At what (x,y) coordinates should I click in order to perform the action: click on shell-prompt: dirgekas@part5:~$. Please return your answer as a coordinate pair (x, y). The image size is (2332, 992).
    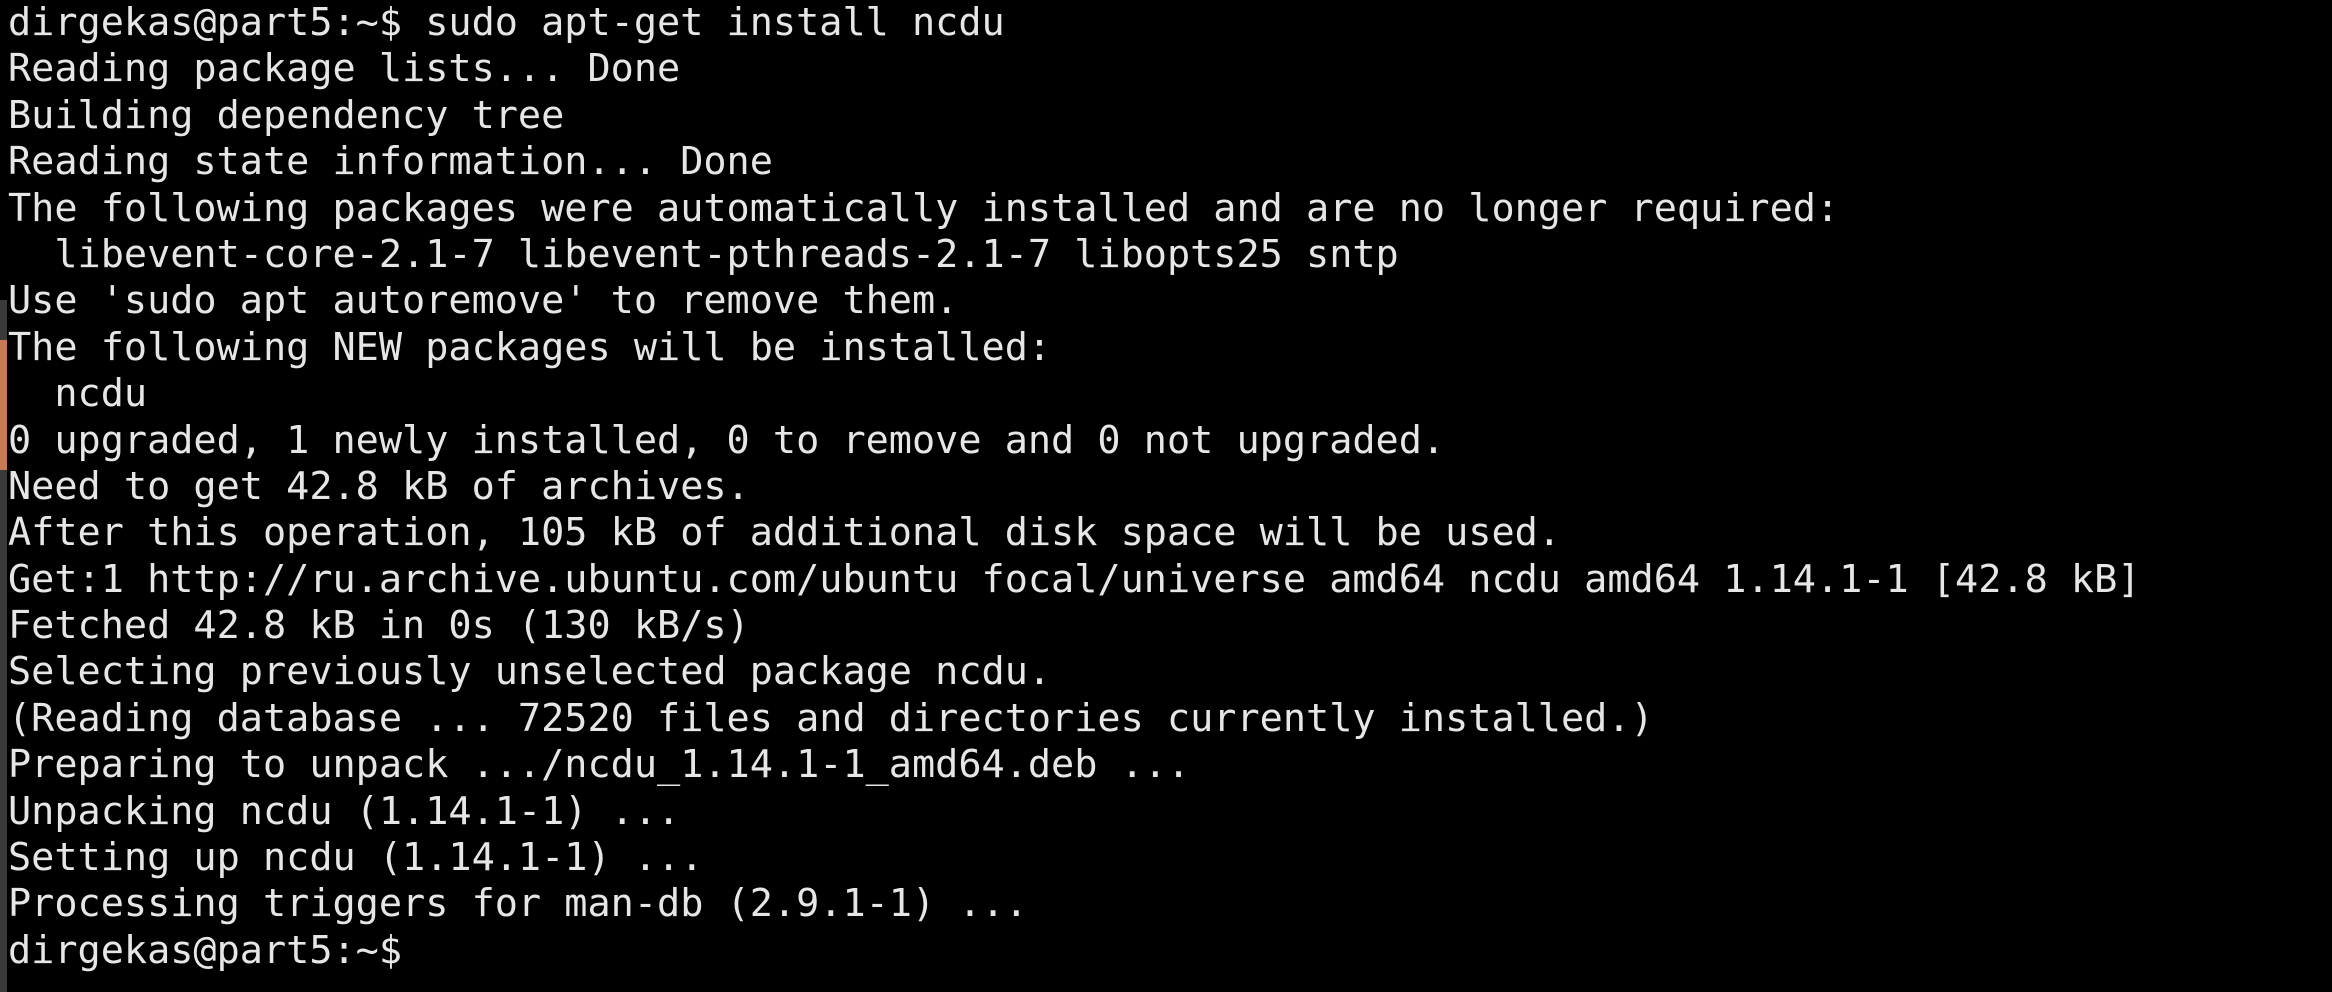
    Looking at the image, I should click on (1170, 951).